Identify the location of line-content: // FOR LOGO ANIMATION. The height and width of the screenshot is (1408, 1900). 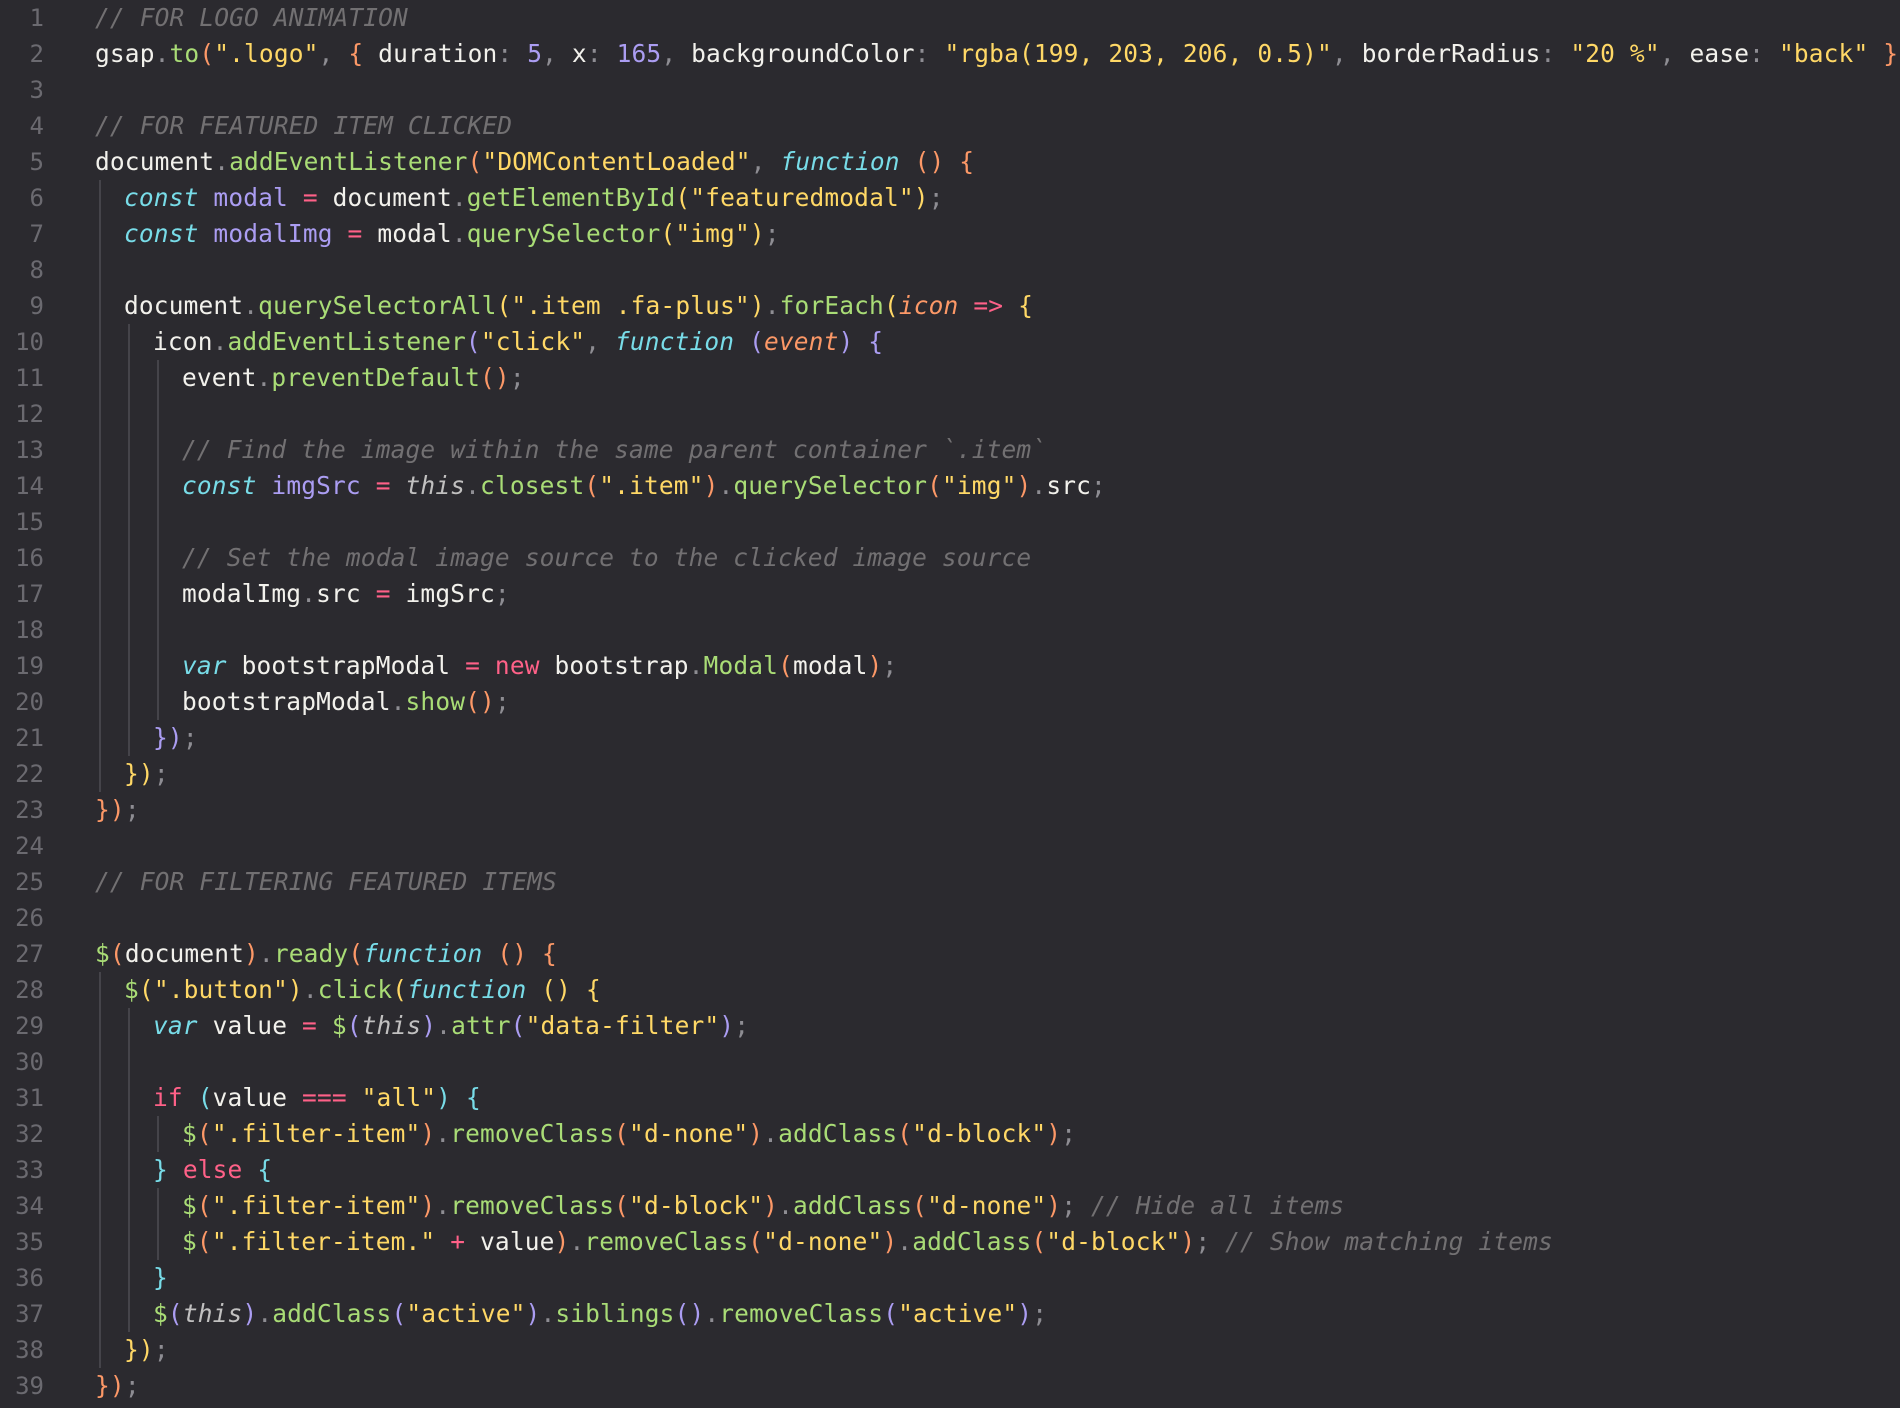
(251, 18).